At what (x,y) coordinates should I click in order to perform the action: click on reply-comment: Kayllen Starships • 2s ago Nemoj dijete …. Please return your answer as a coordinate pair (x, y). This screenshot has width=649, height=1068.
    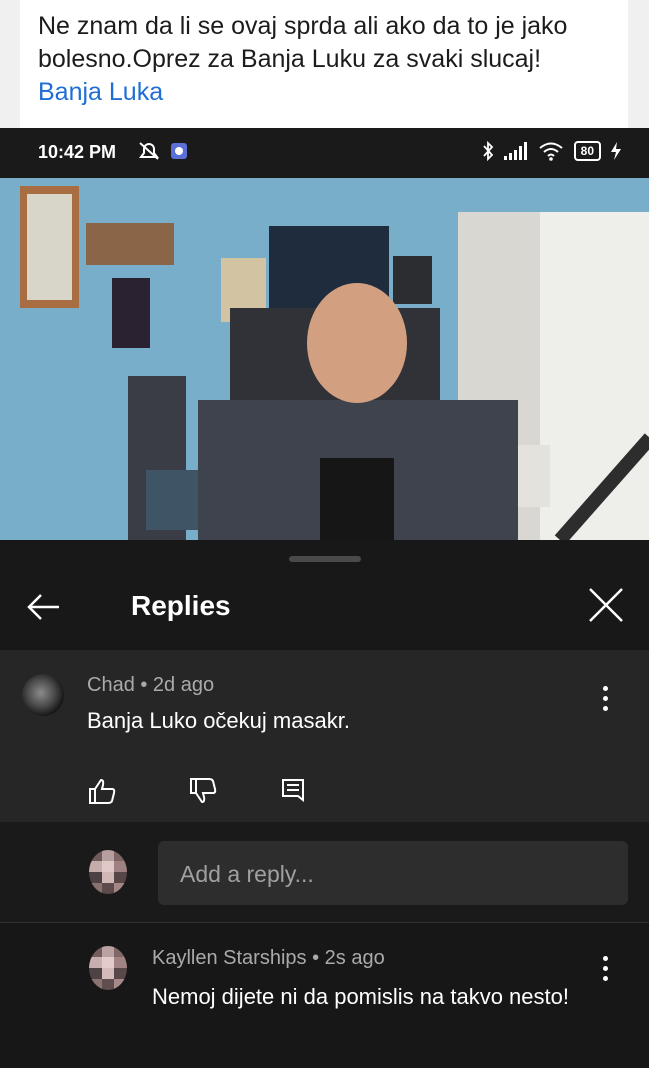
    Looking at the image, I should click on (324, 995).